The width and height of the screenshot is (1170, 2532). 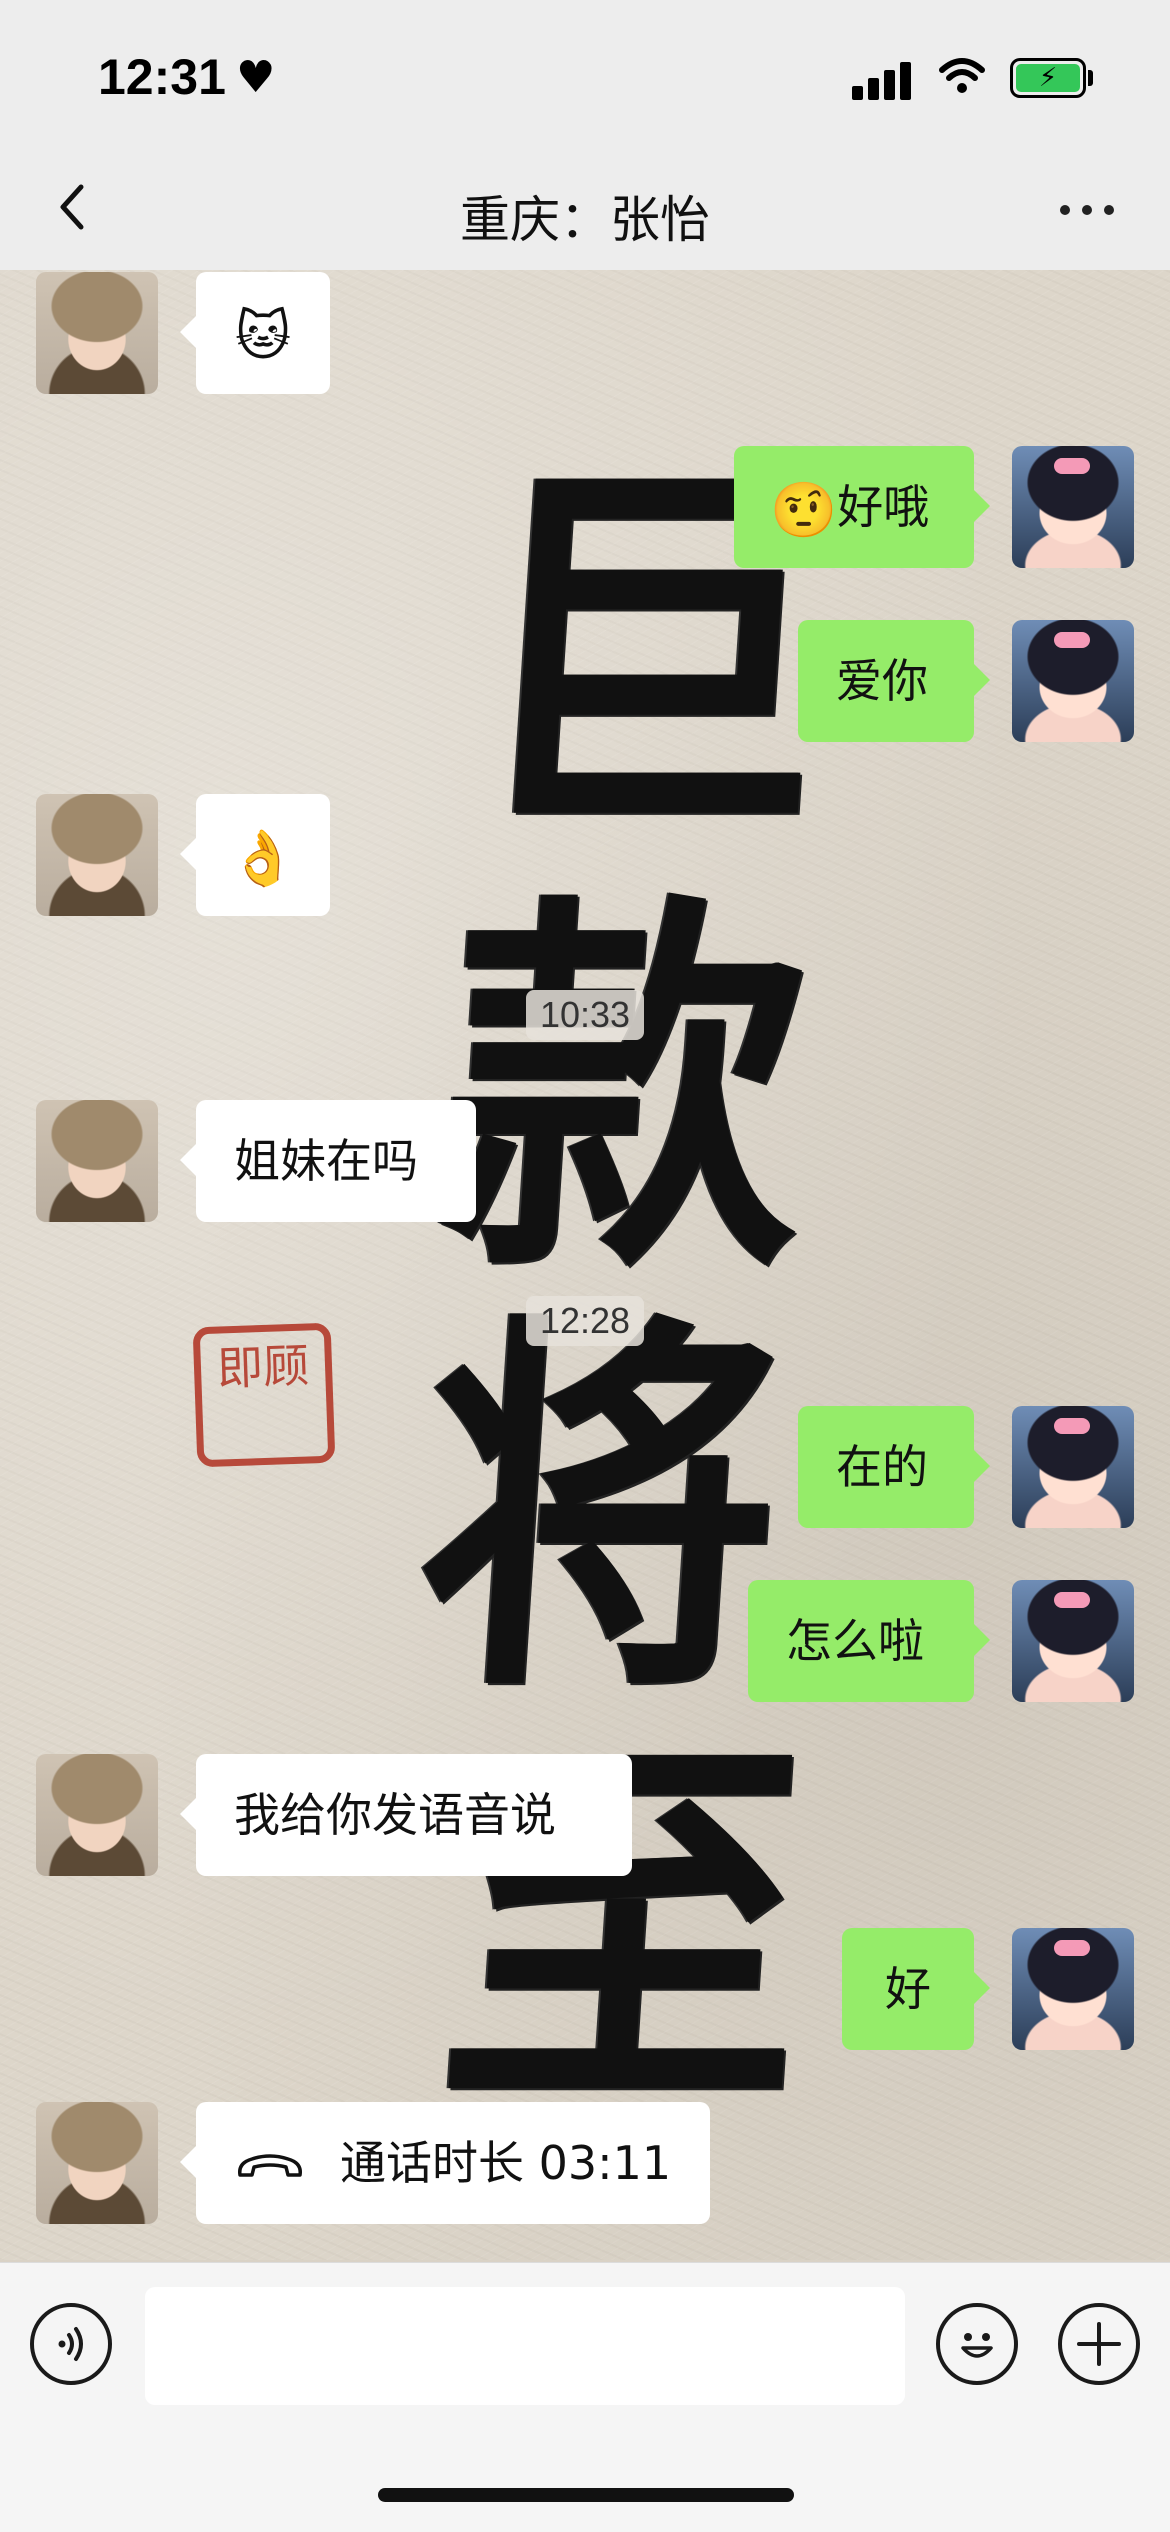 I want to click on plus-icon, so click(x=1099, y=2344).